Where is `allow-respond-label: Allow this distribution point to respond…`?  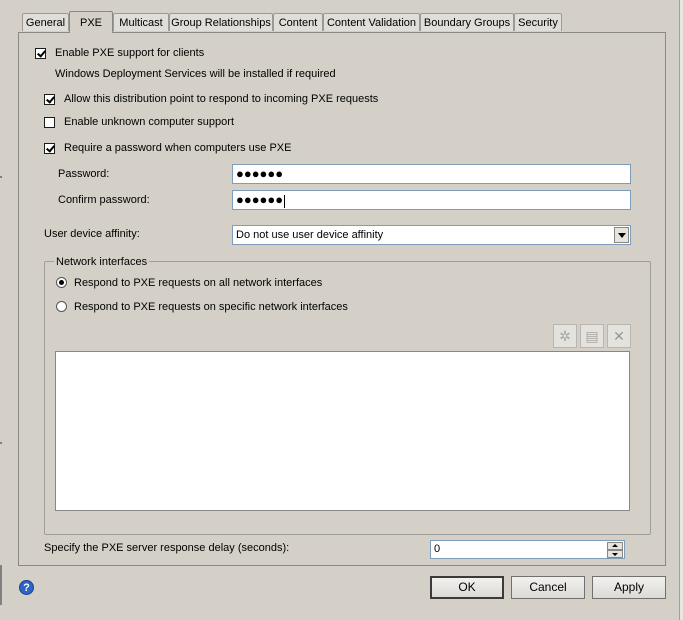
allow-respond-label: Allow this distribution point to respond… is located at coordinates (221, 99).